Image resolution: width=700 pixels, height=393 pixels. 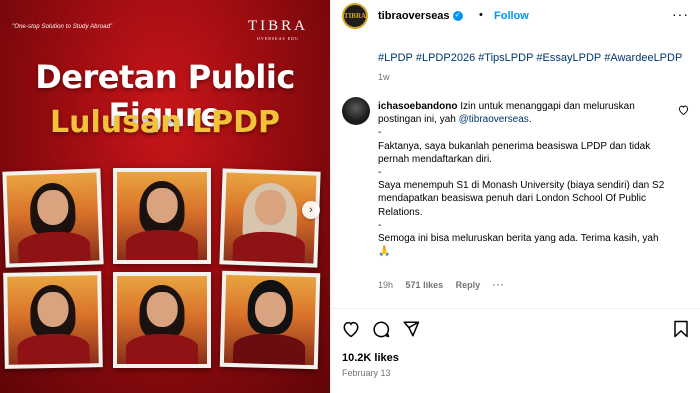 What do you see at coordinates (515, 328) in the screenshot?
I see `post-actions-bar` at bounding box center [515, 328].